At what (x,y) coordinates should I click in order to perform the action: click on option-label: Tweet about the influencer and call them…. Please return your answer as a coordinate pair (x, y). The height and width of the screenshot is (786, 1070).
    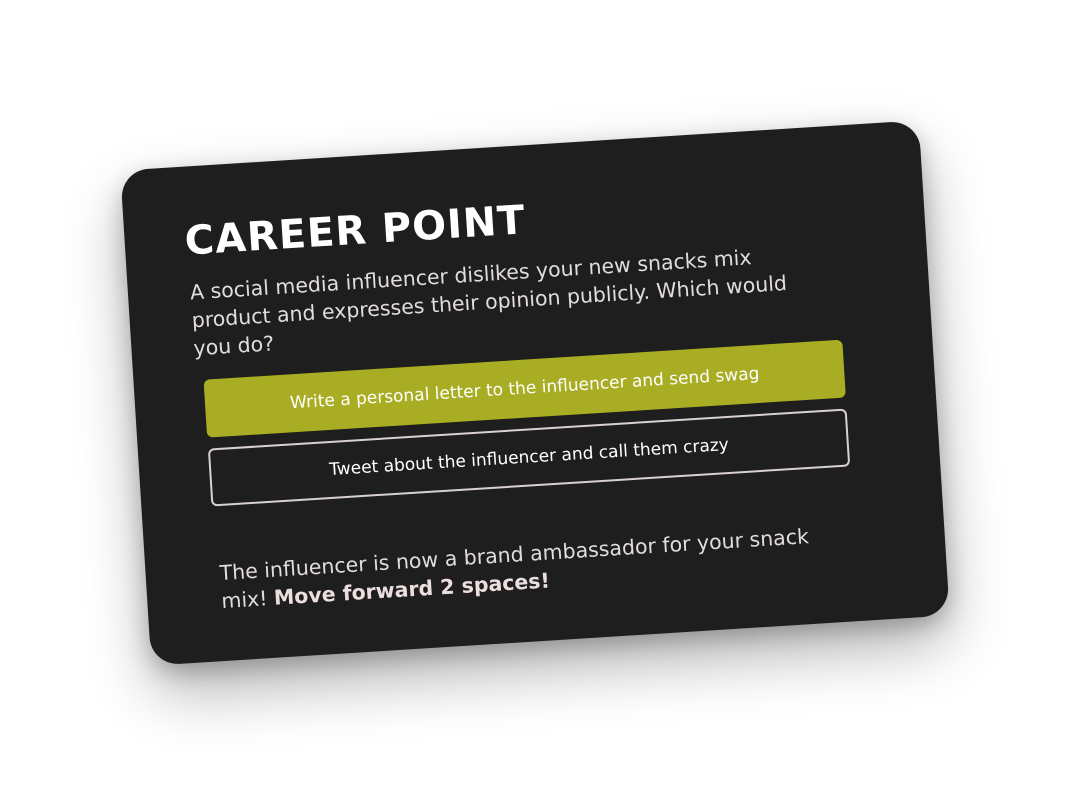
    Looking at the image, I should click on (529, 457).